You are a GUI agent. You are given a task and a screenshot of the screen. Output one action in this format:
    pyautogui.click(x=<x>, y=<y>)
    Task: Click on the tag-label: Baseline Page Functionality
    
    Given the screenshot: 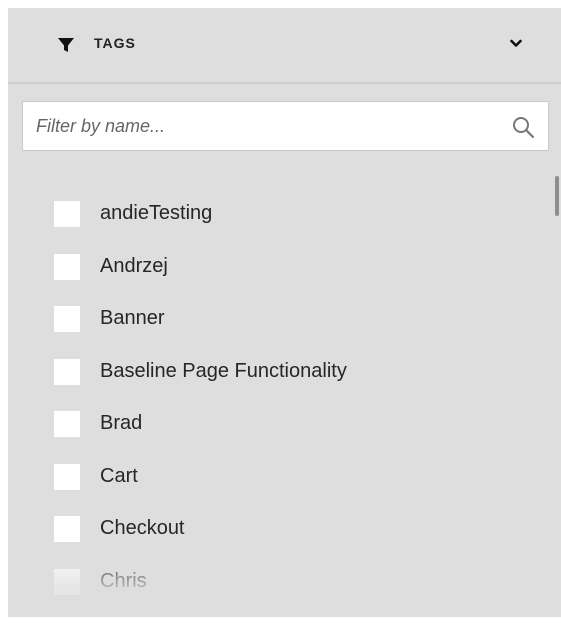 What is the action you would take?
    pyautogui.click(x=223, y=370)
    